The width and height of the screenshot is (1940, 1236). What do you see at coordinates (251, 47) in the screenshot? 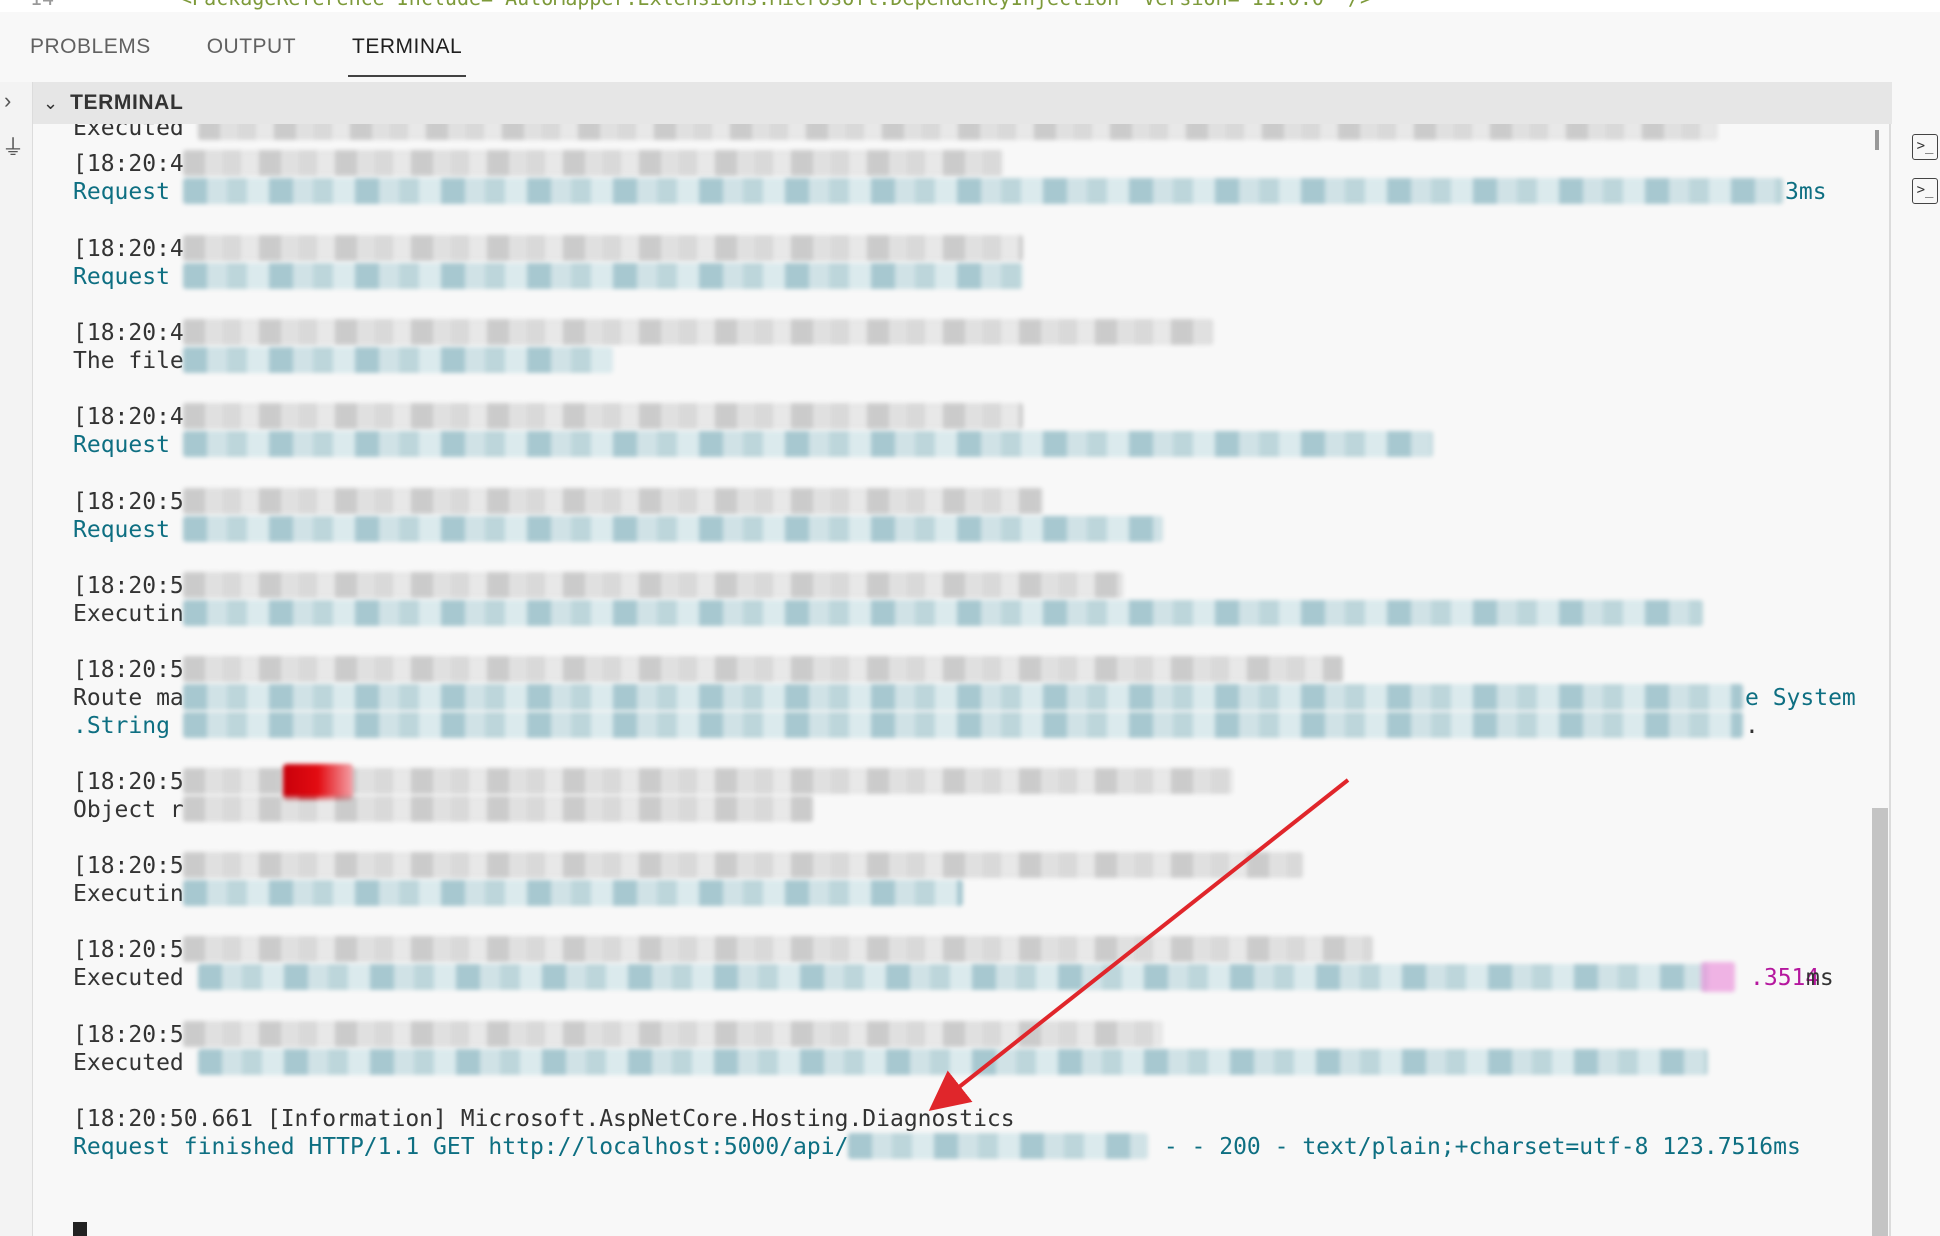
I see `tab-output: OUTPUT` at bounding box center [251, 47].